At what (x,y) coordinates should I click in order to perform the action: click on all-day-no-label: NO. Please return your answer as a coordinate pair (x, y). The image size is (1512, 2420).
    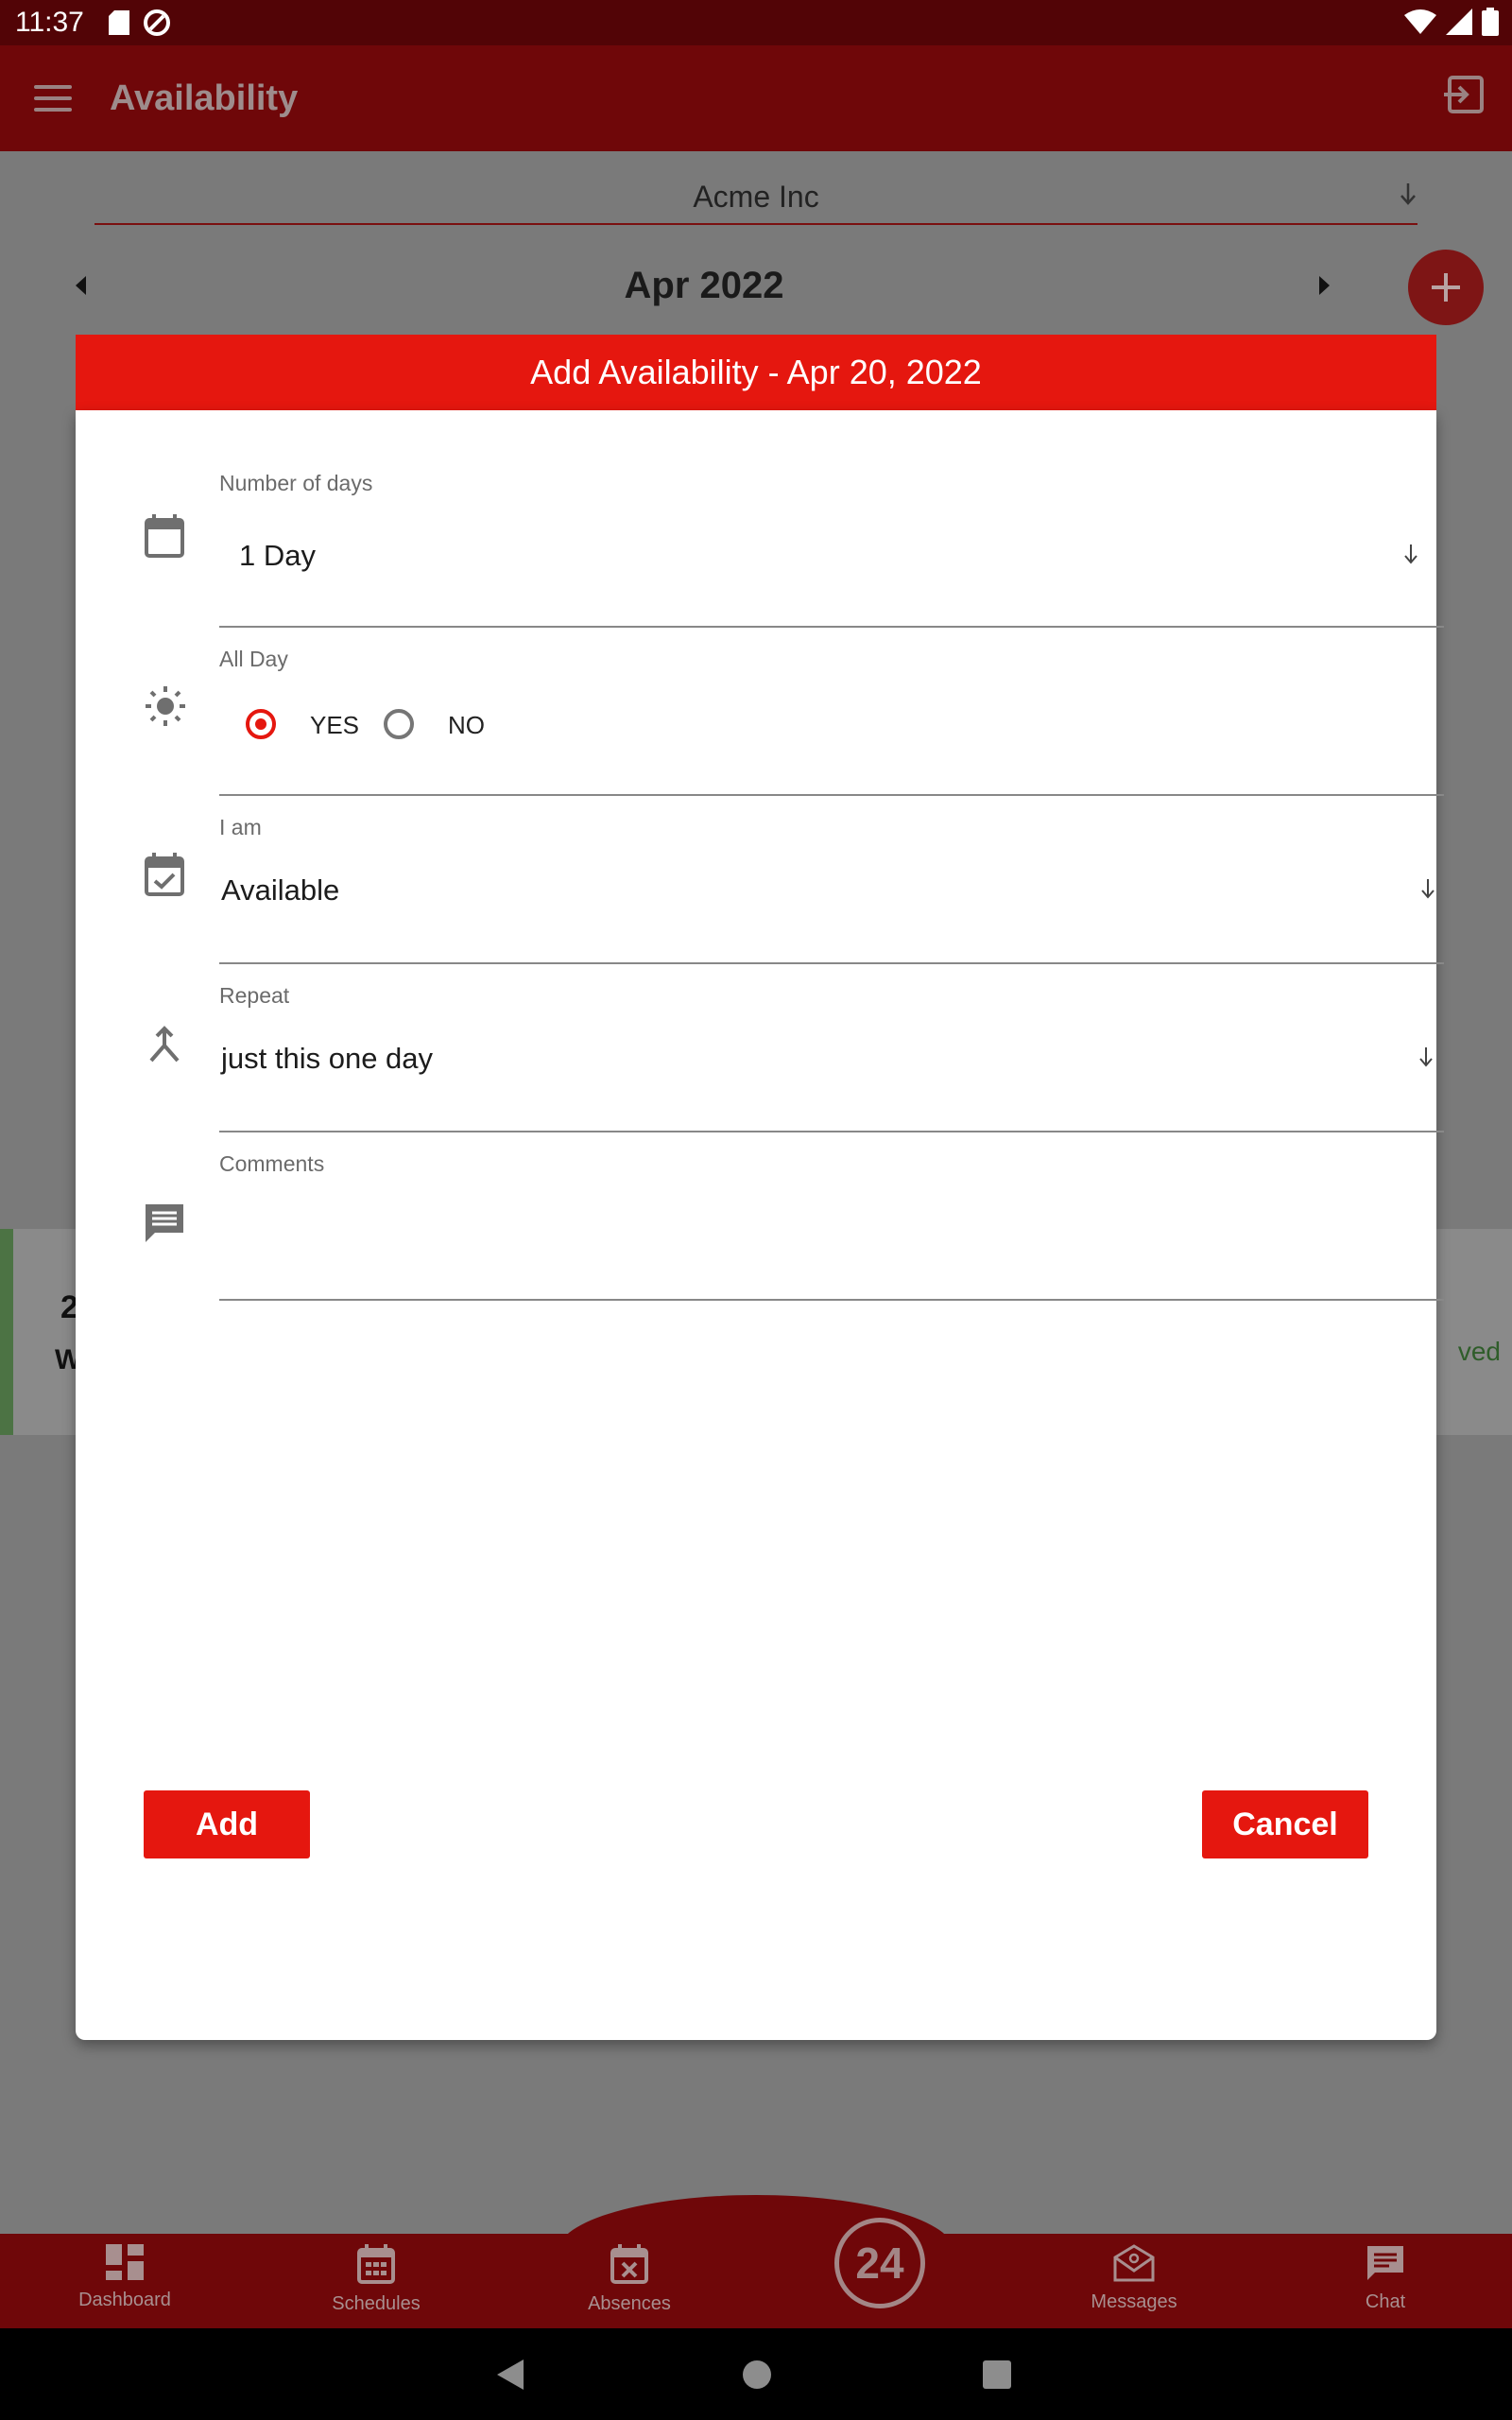
    Looking at the image, I should click on (466, 725).